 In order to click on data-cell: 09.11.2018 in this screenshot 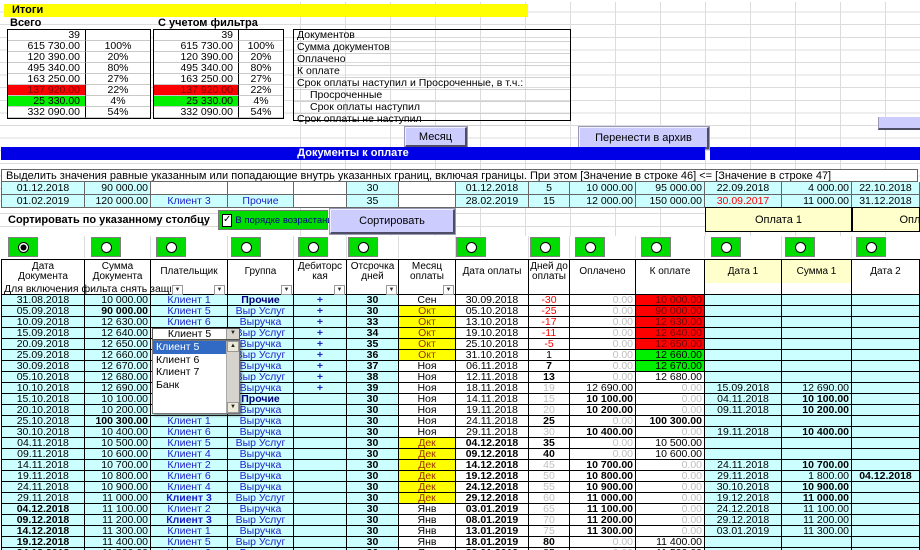, I will do `click(43, 454)`.